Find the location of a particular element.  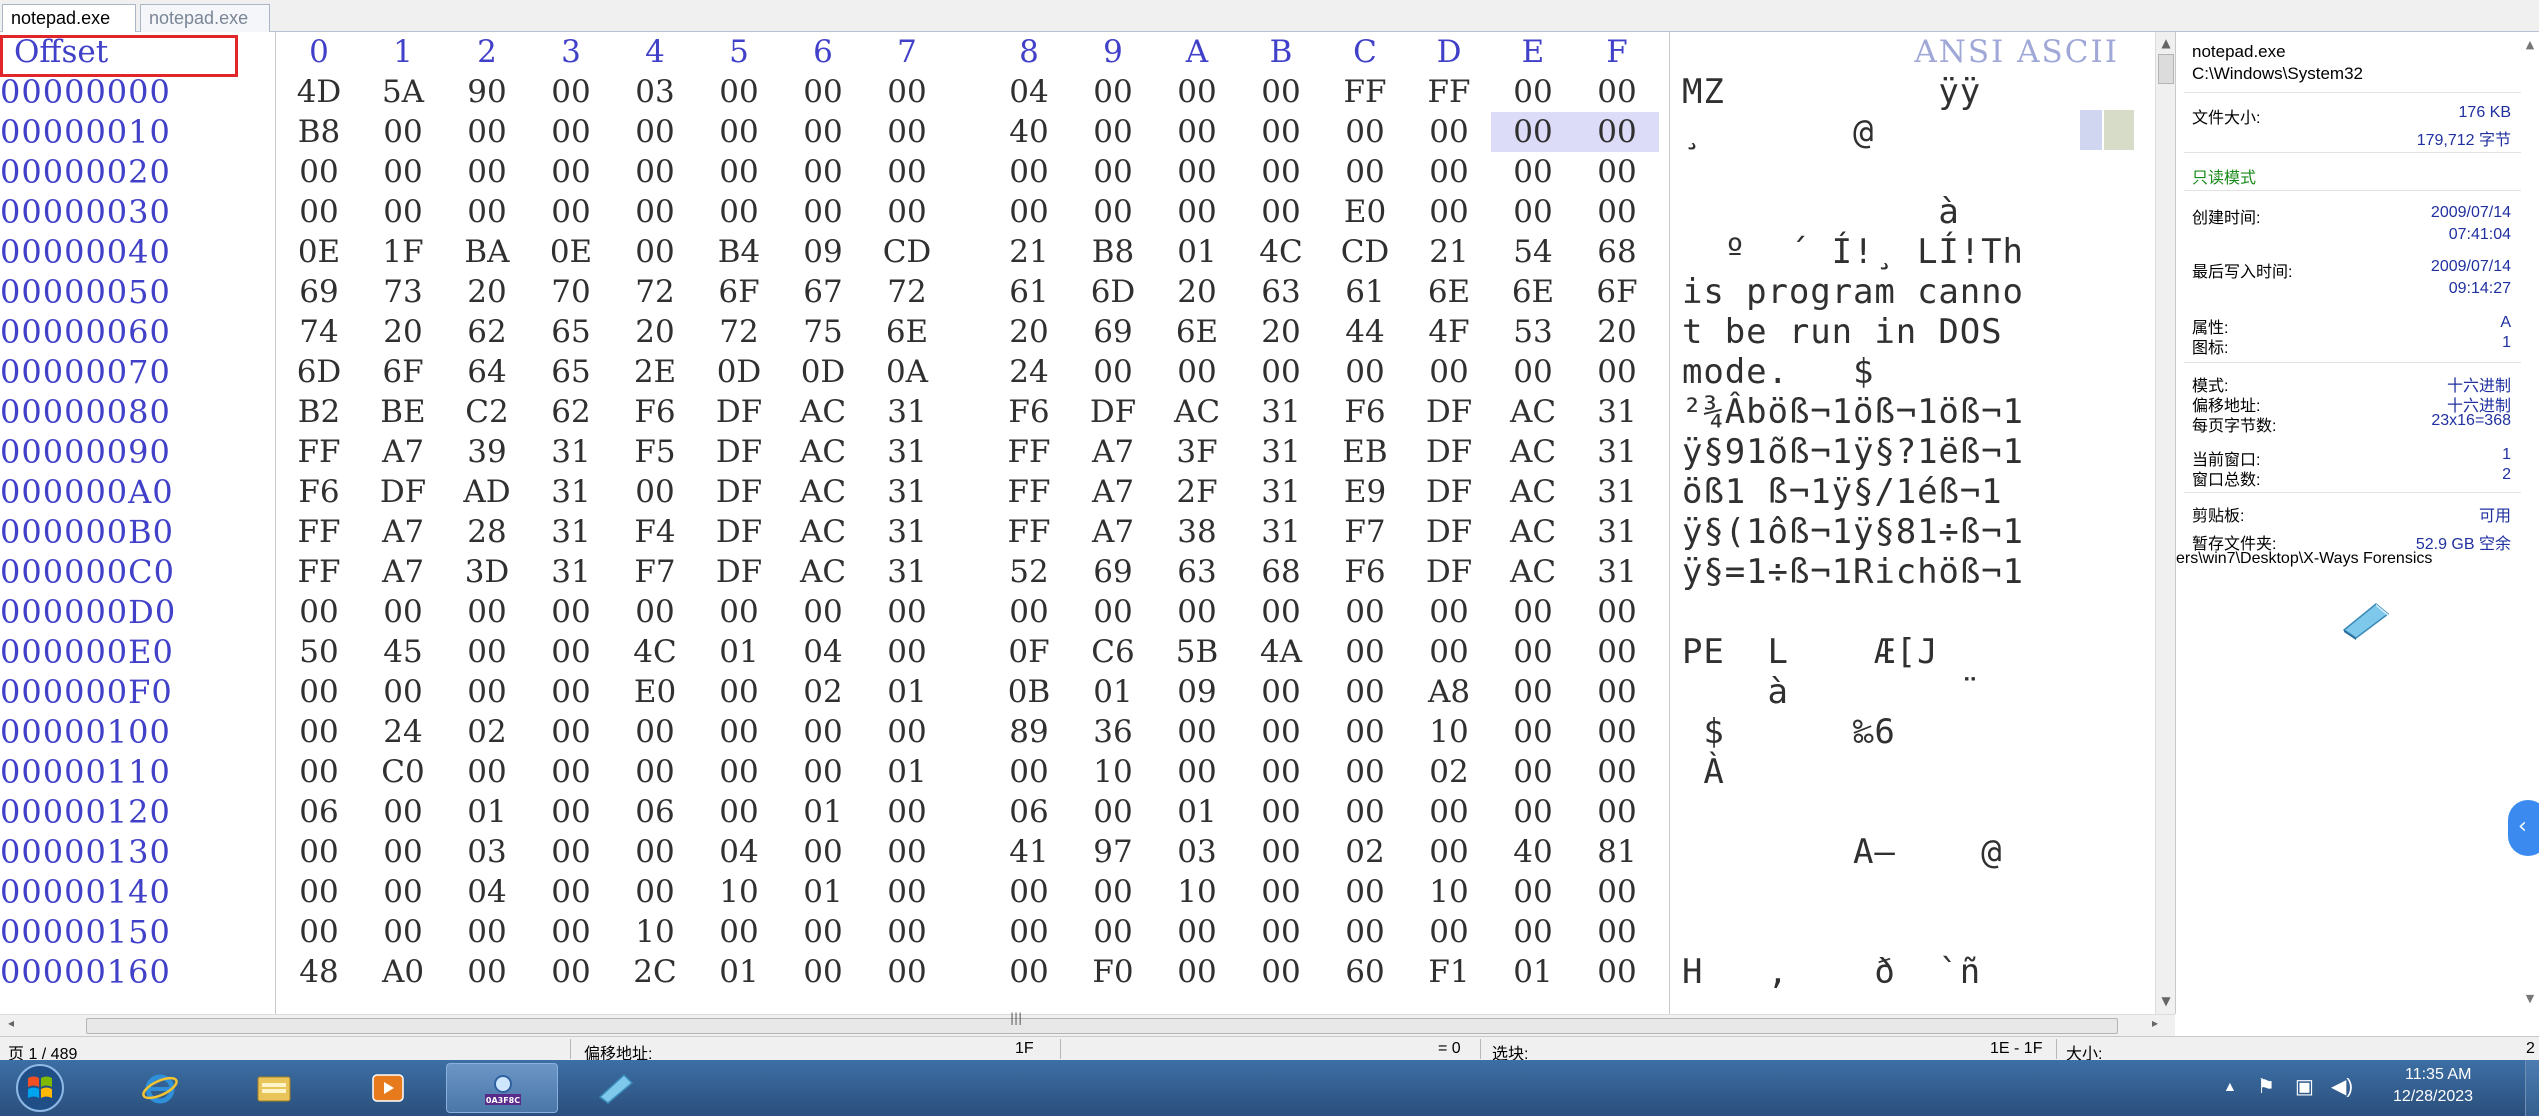

taskbar-notepad is located at coordinates (616, 1088).